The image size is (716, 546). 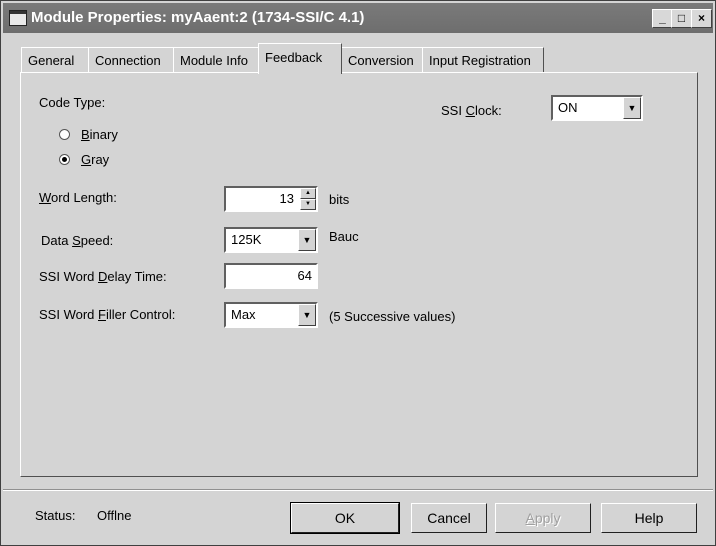 I want to click on tab-conversion: Conversion, so click(x=382, y=59).